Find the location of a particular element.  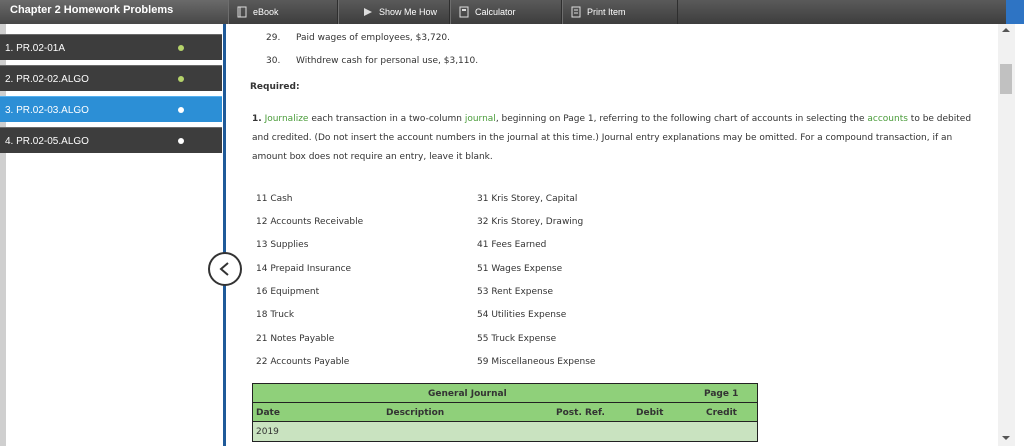

journal-link: journal is located at coordinates (480, 119).